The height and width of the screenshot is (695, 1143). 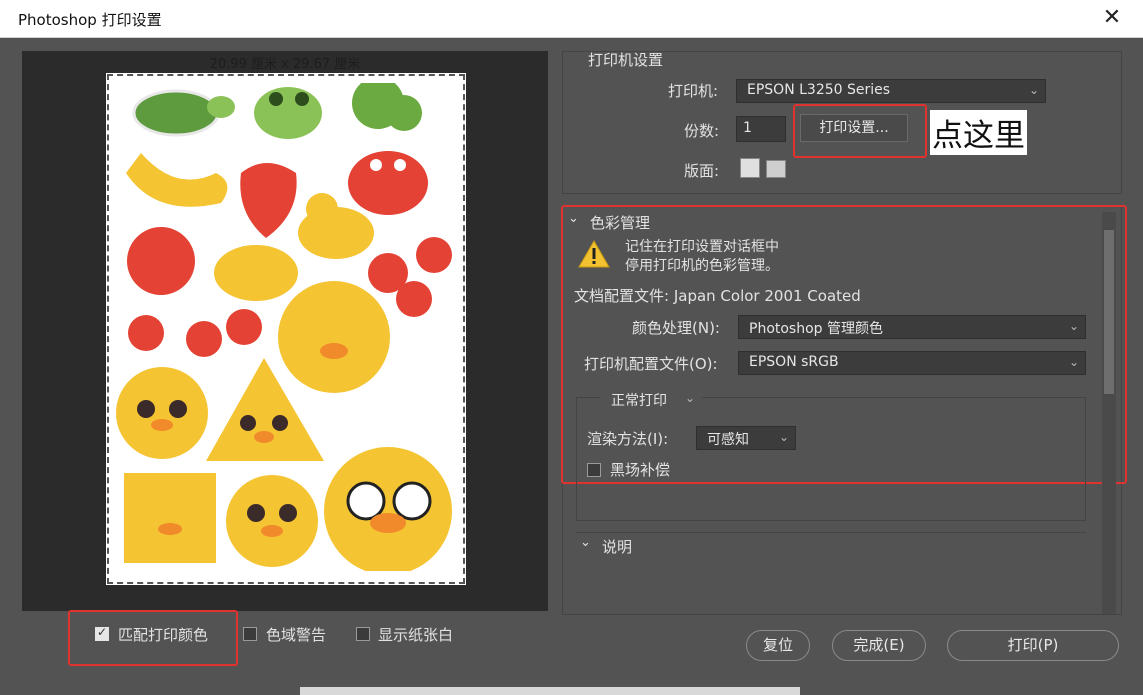 I want to click on landscape-layout-icon, so click(x=776, y=169).